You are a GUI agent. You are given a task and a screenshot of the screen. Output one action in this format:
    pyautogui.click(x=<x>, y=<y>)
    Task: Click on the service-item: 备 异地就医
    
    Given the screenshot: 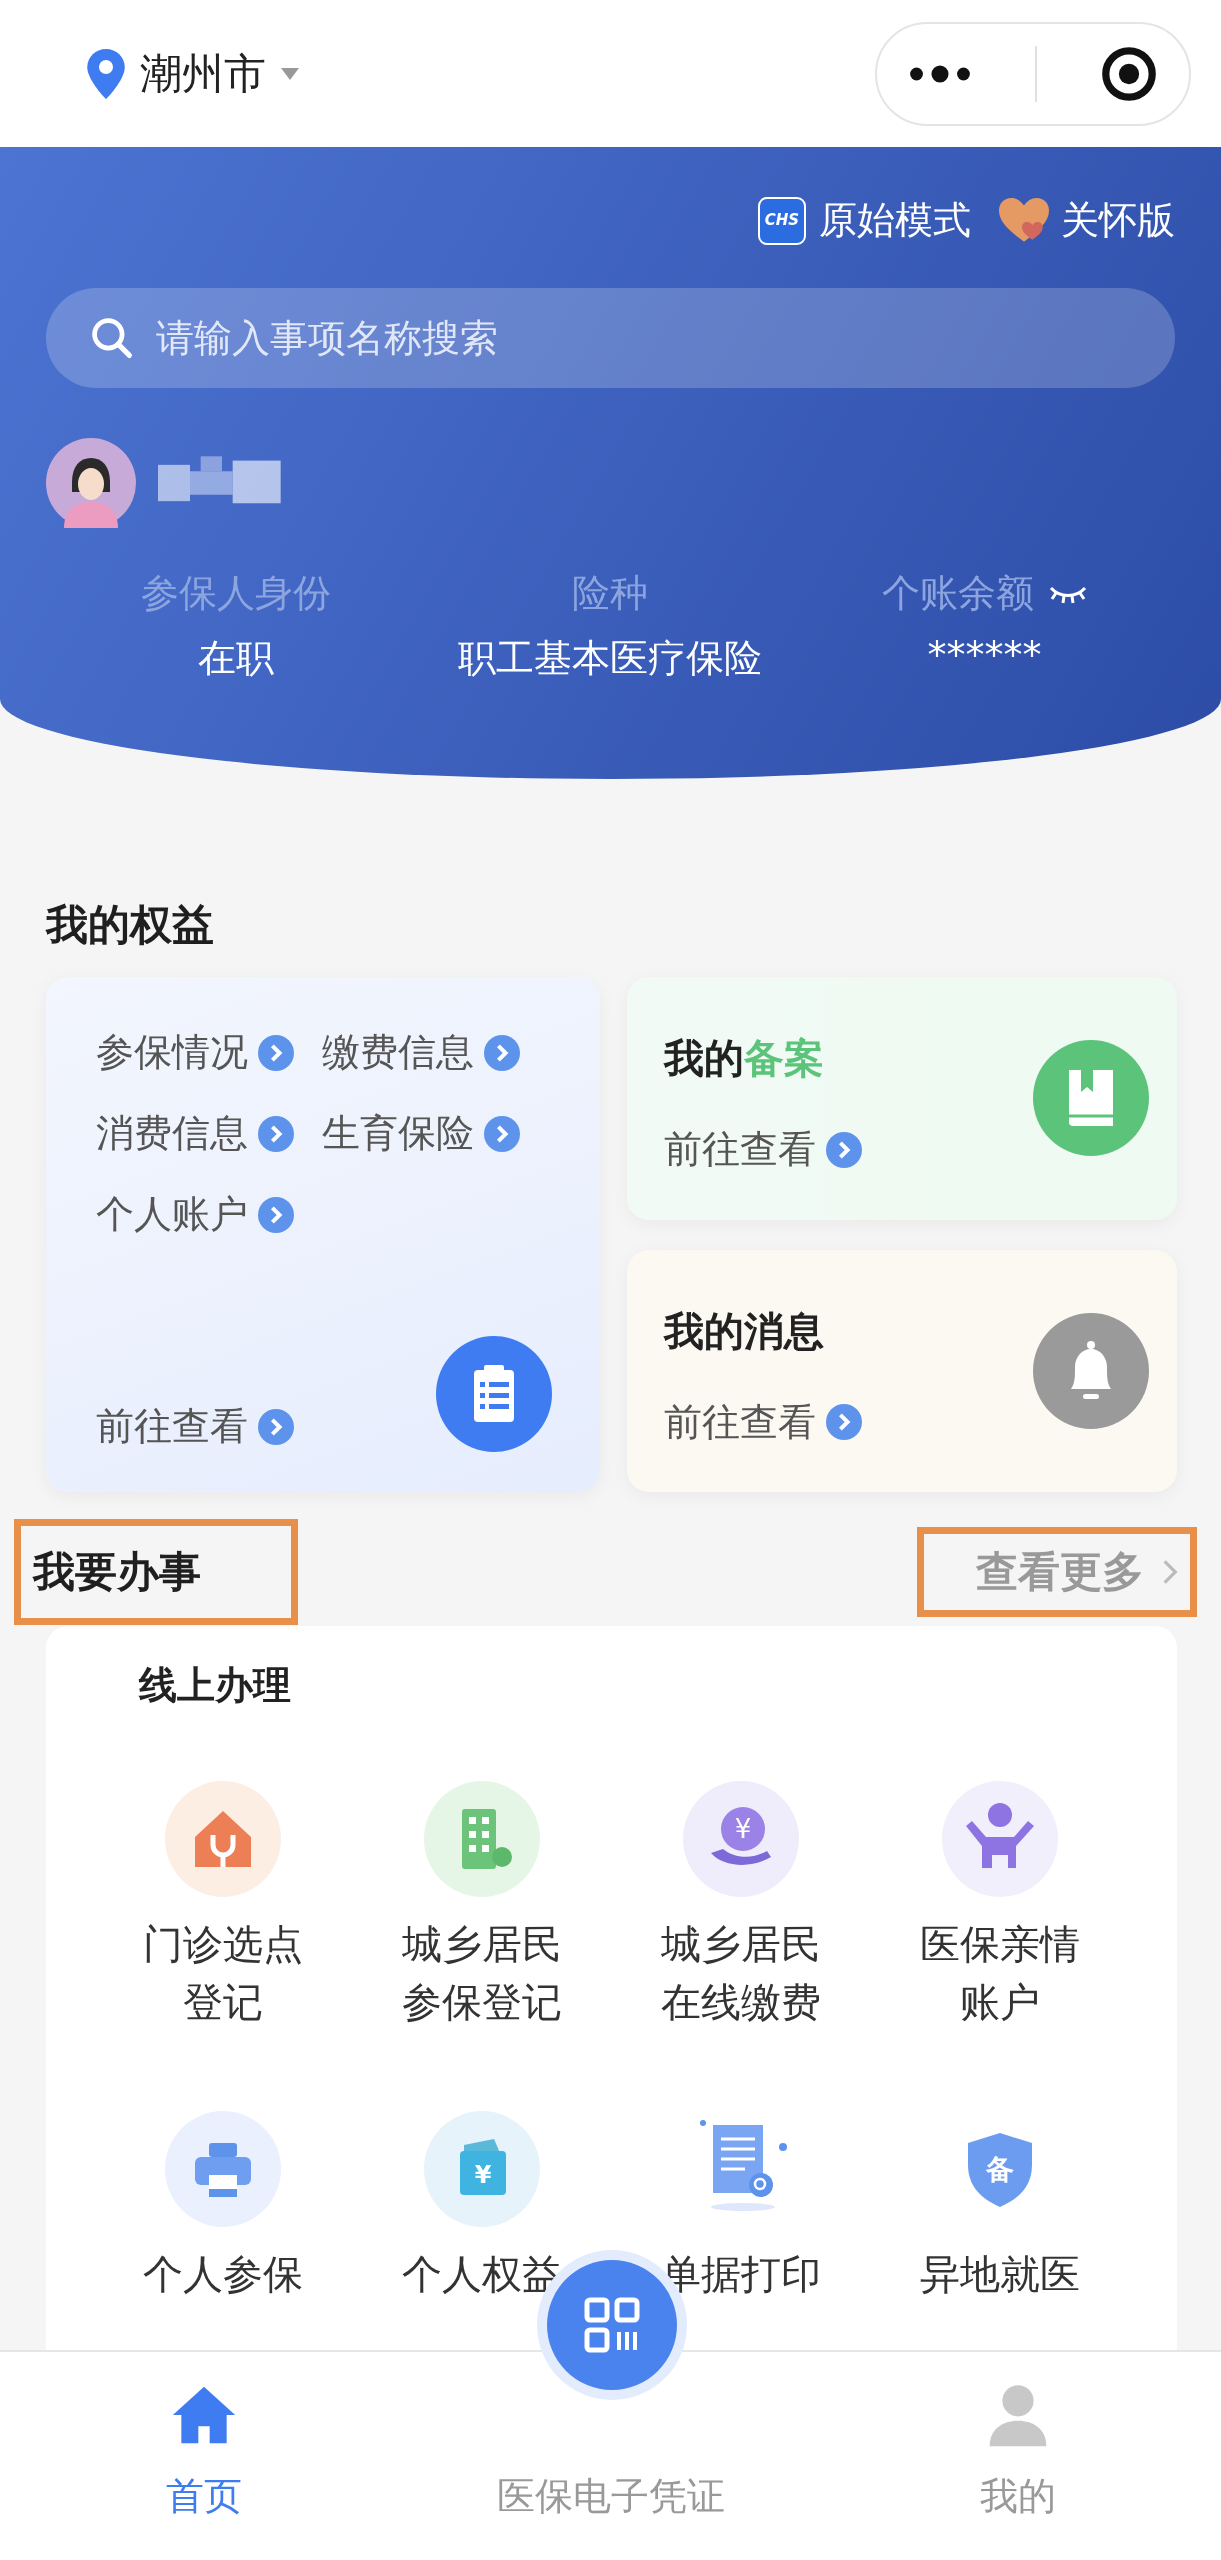 What is the action you would take?
    pyautogui.click(x=1000, y=2207)
    